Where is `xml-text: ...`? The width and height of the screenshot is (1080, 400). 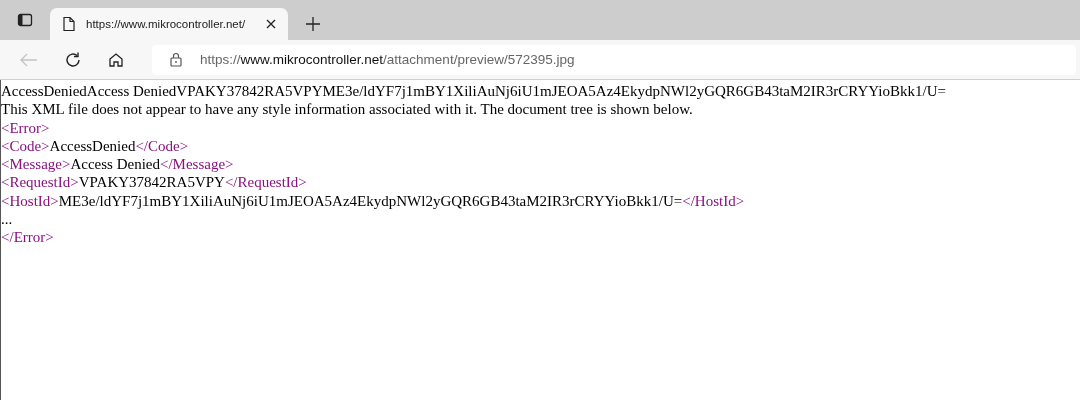 xml-text: ... is located at coordinates (7, 219).